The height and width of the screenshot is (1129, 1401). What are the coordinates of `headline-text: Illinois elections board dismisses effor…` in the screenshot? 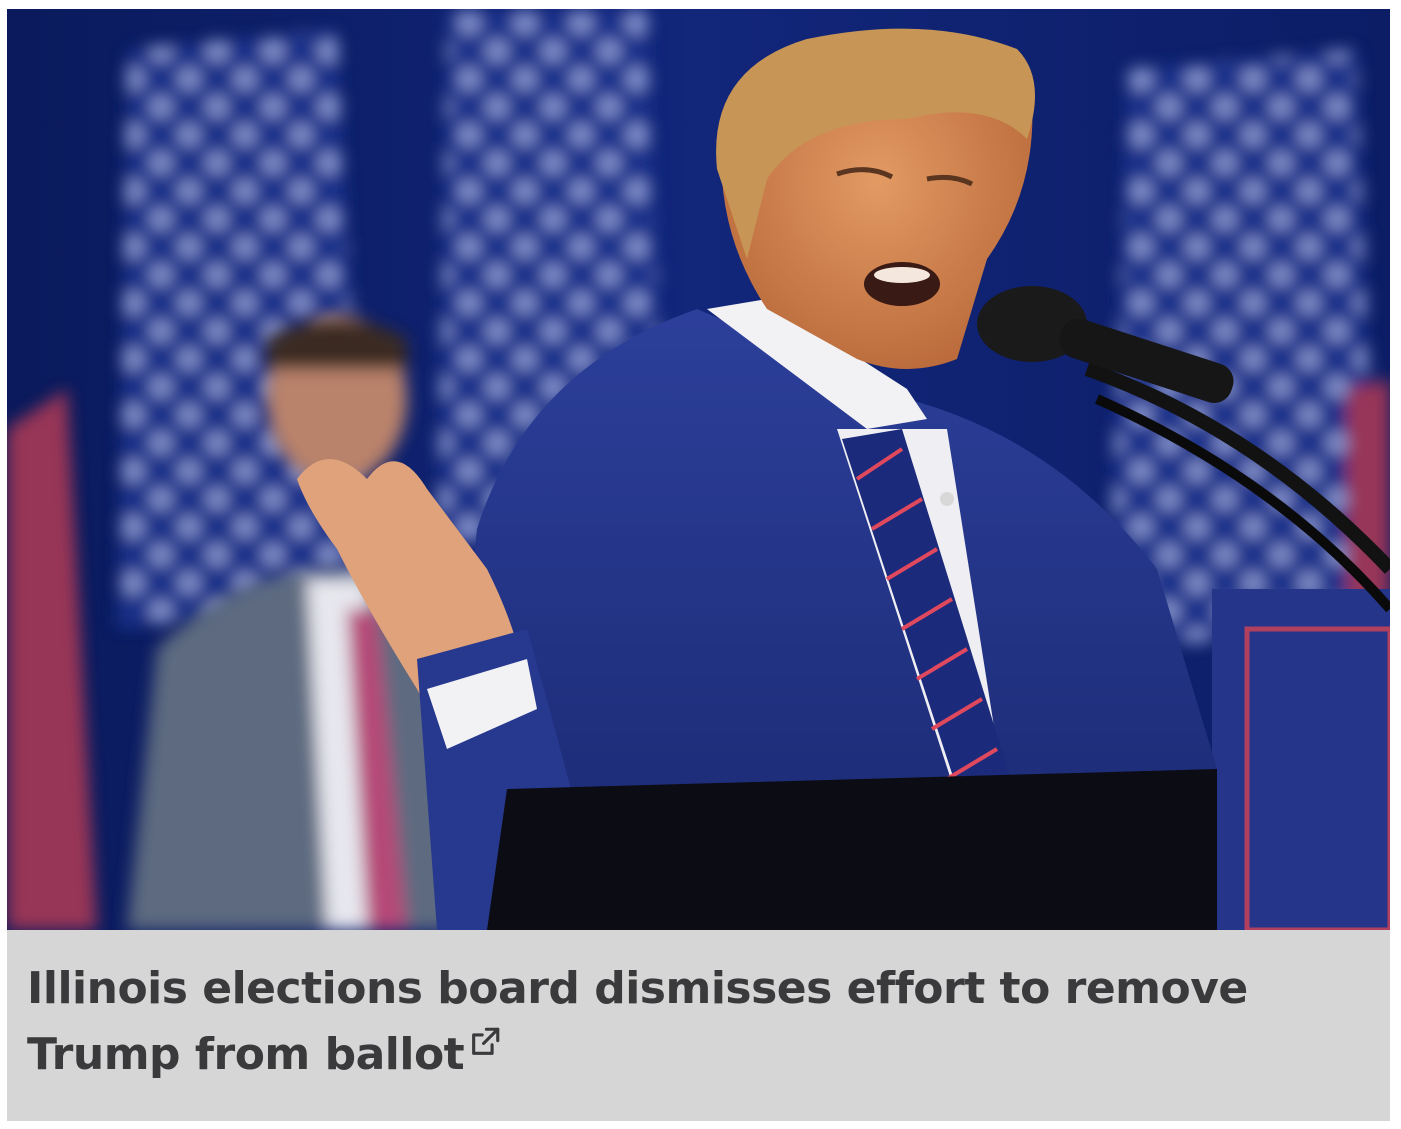 It's located at (637, 1021).